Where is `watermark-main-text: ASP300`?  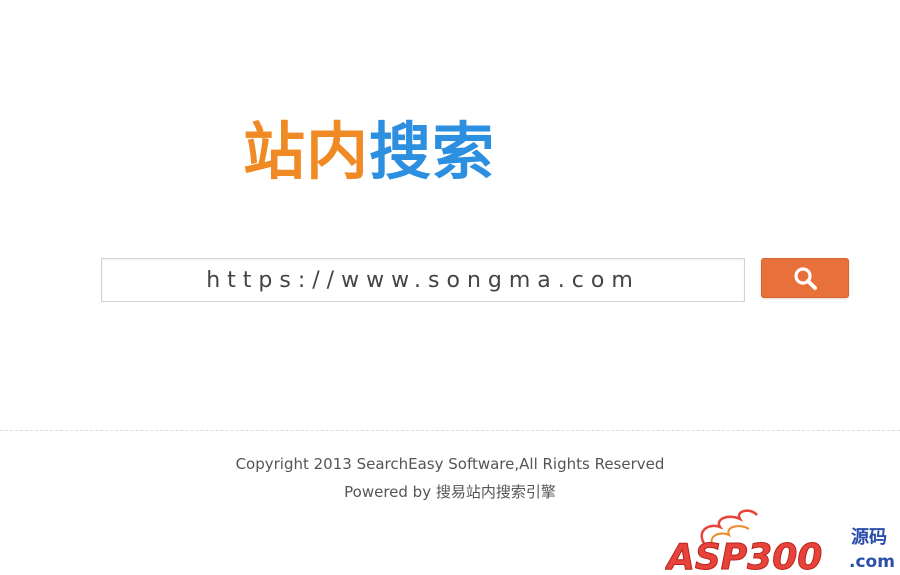
watermark-main-text: ASP300 is located at coordinates (743, 556).